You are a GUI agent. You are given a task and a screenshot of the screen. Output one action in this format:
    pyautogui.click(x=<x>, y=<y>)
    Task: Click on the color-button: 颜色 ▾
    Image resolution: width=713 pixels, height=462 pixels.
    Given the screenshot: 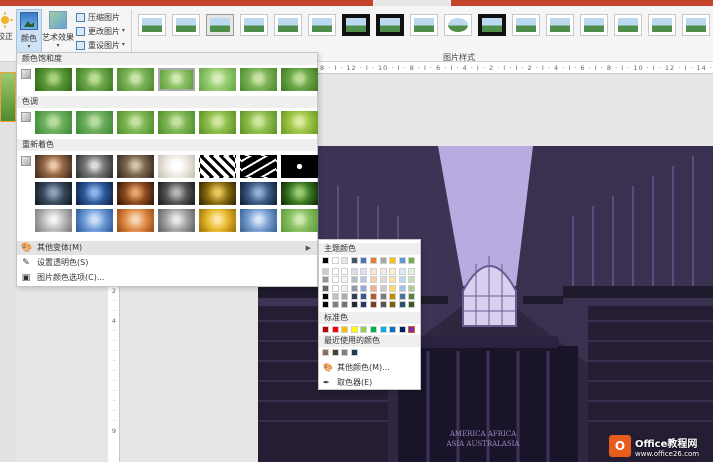 What is the action you would take?
    pyautogui.click(x=29, y=31)
    